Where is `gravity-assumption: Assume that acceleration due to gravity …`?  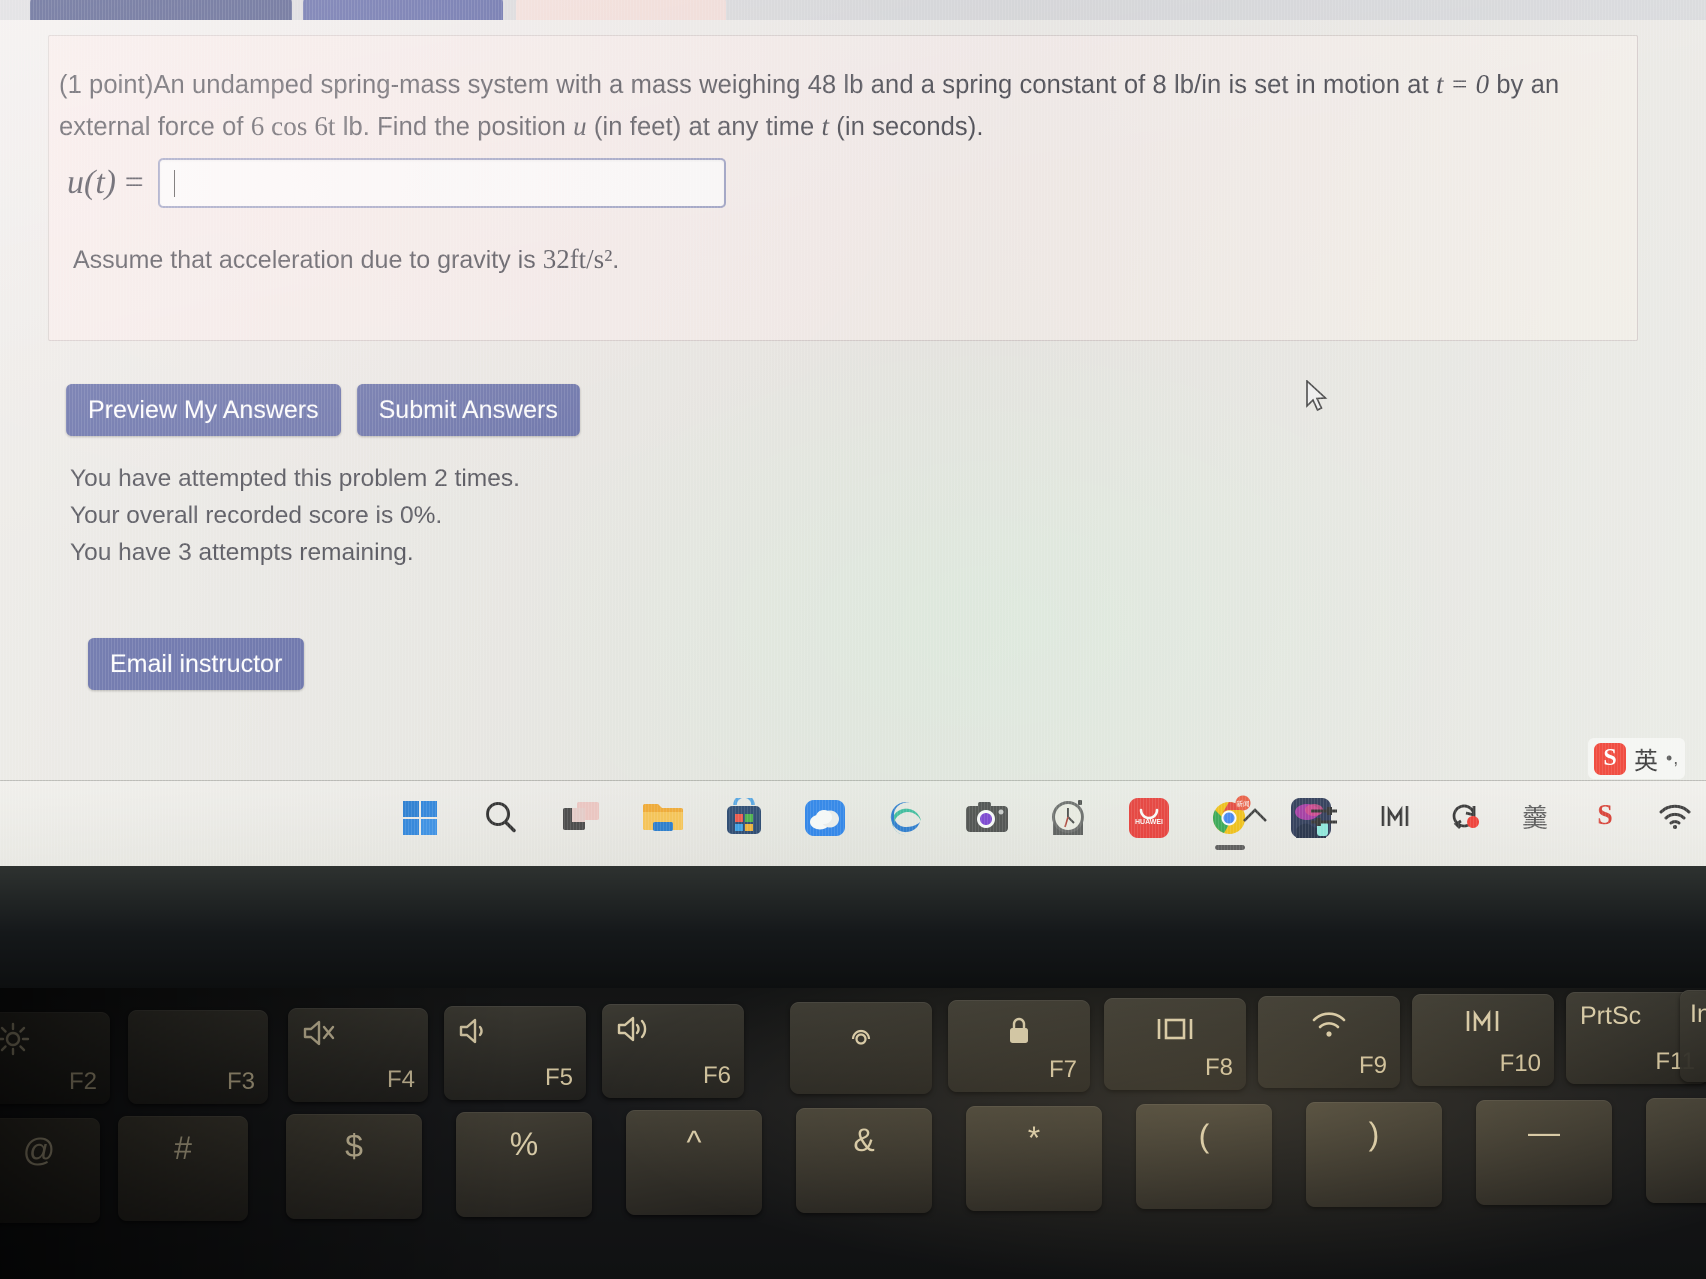 gravity-assumption: Assume that acceleration due to gravity … is located at coordinates (346, 259).